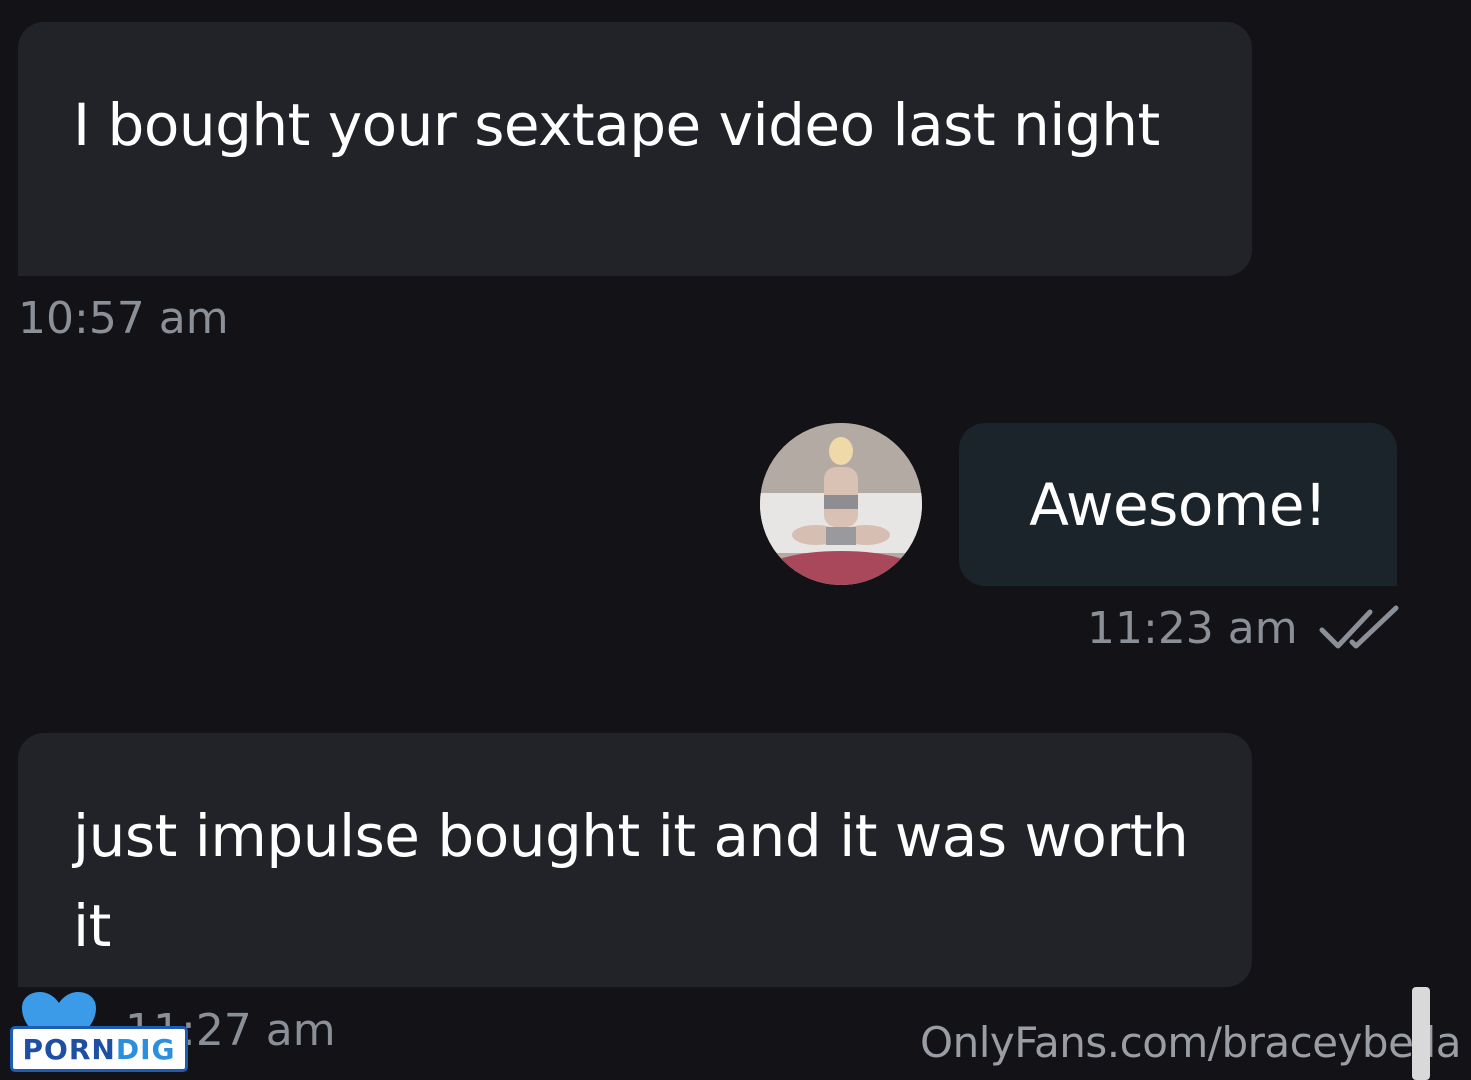 The width and height of the screenshot is (1471, 1080). I want to click on double-check-icon, so click(1359, 627).